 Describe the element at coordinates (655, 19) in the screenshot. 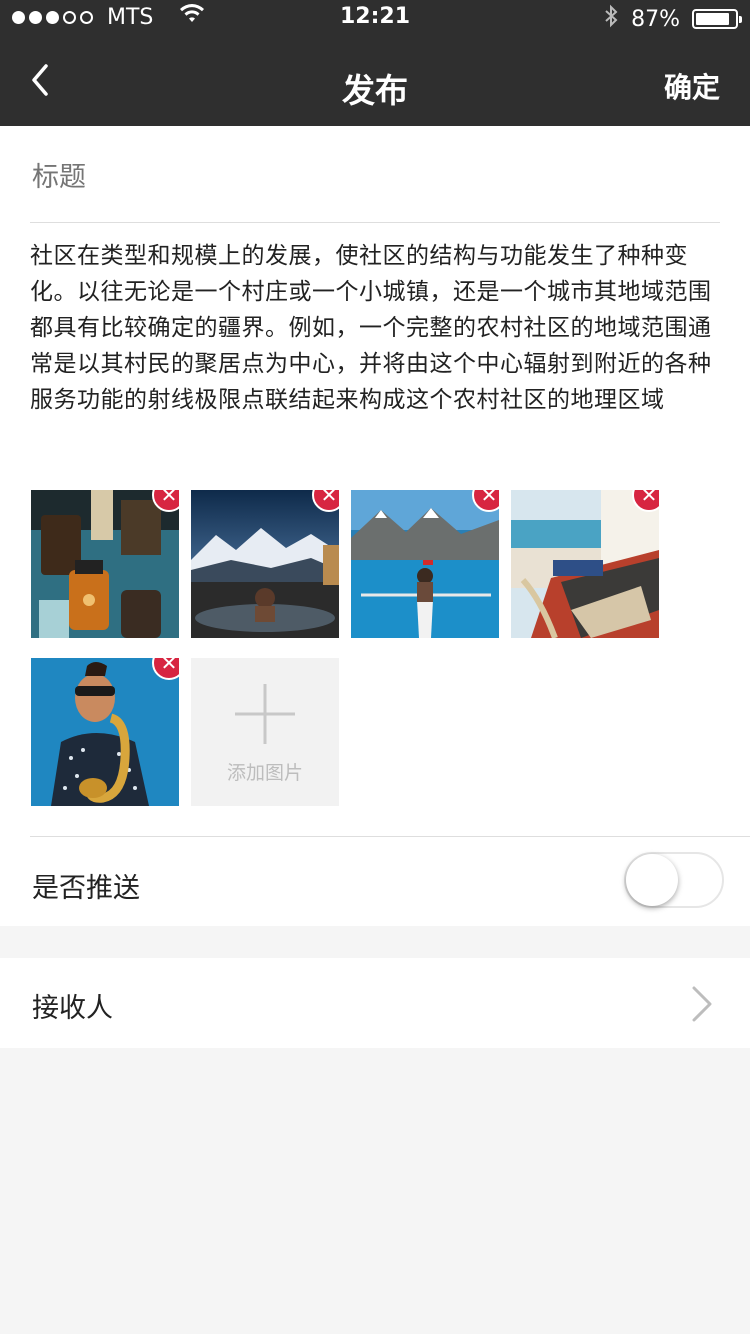

I see `battery-percent: 87%` at that location.